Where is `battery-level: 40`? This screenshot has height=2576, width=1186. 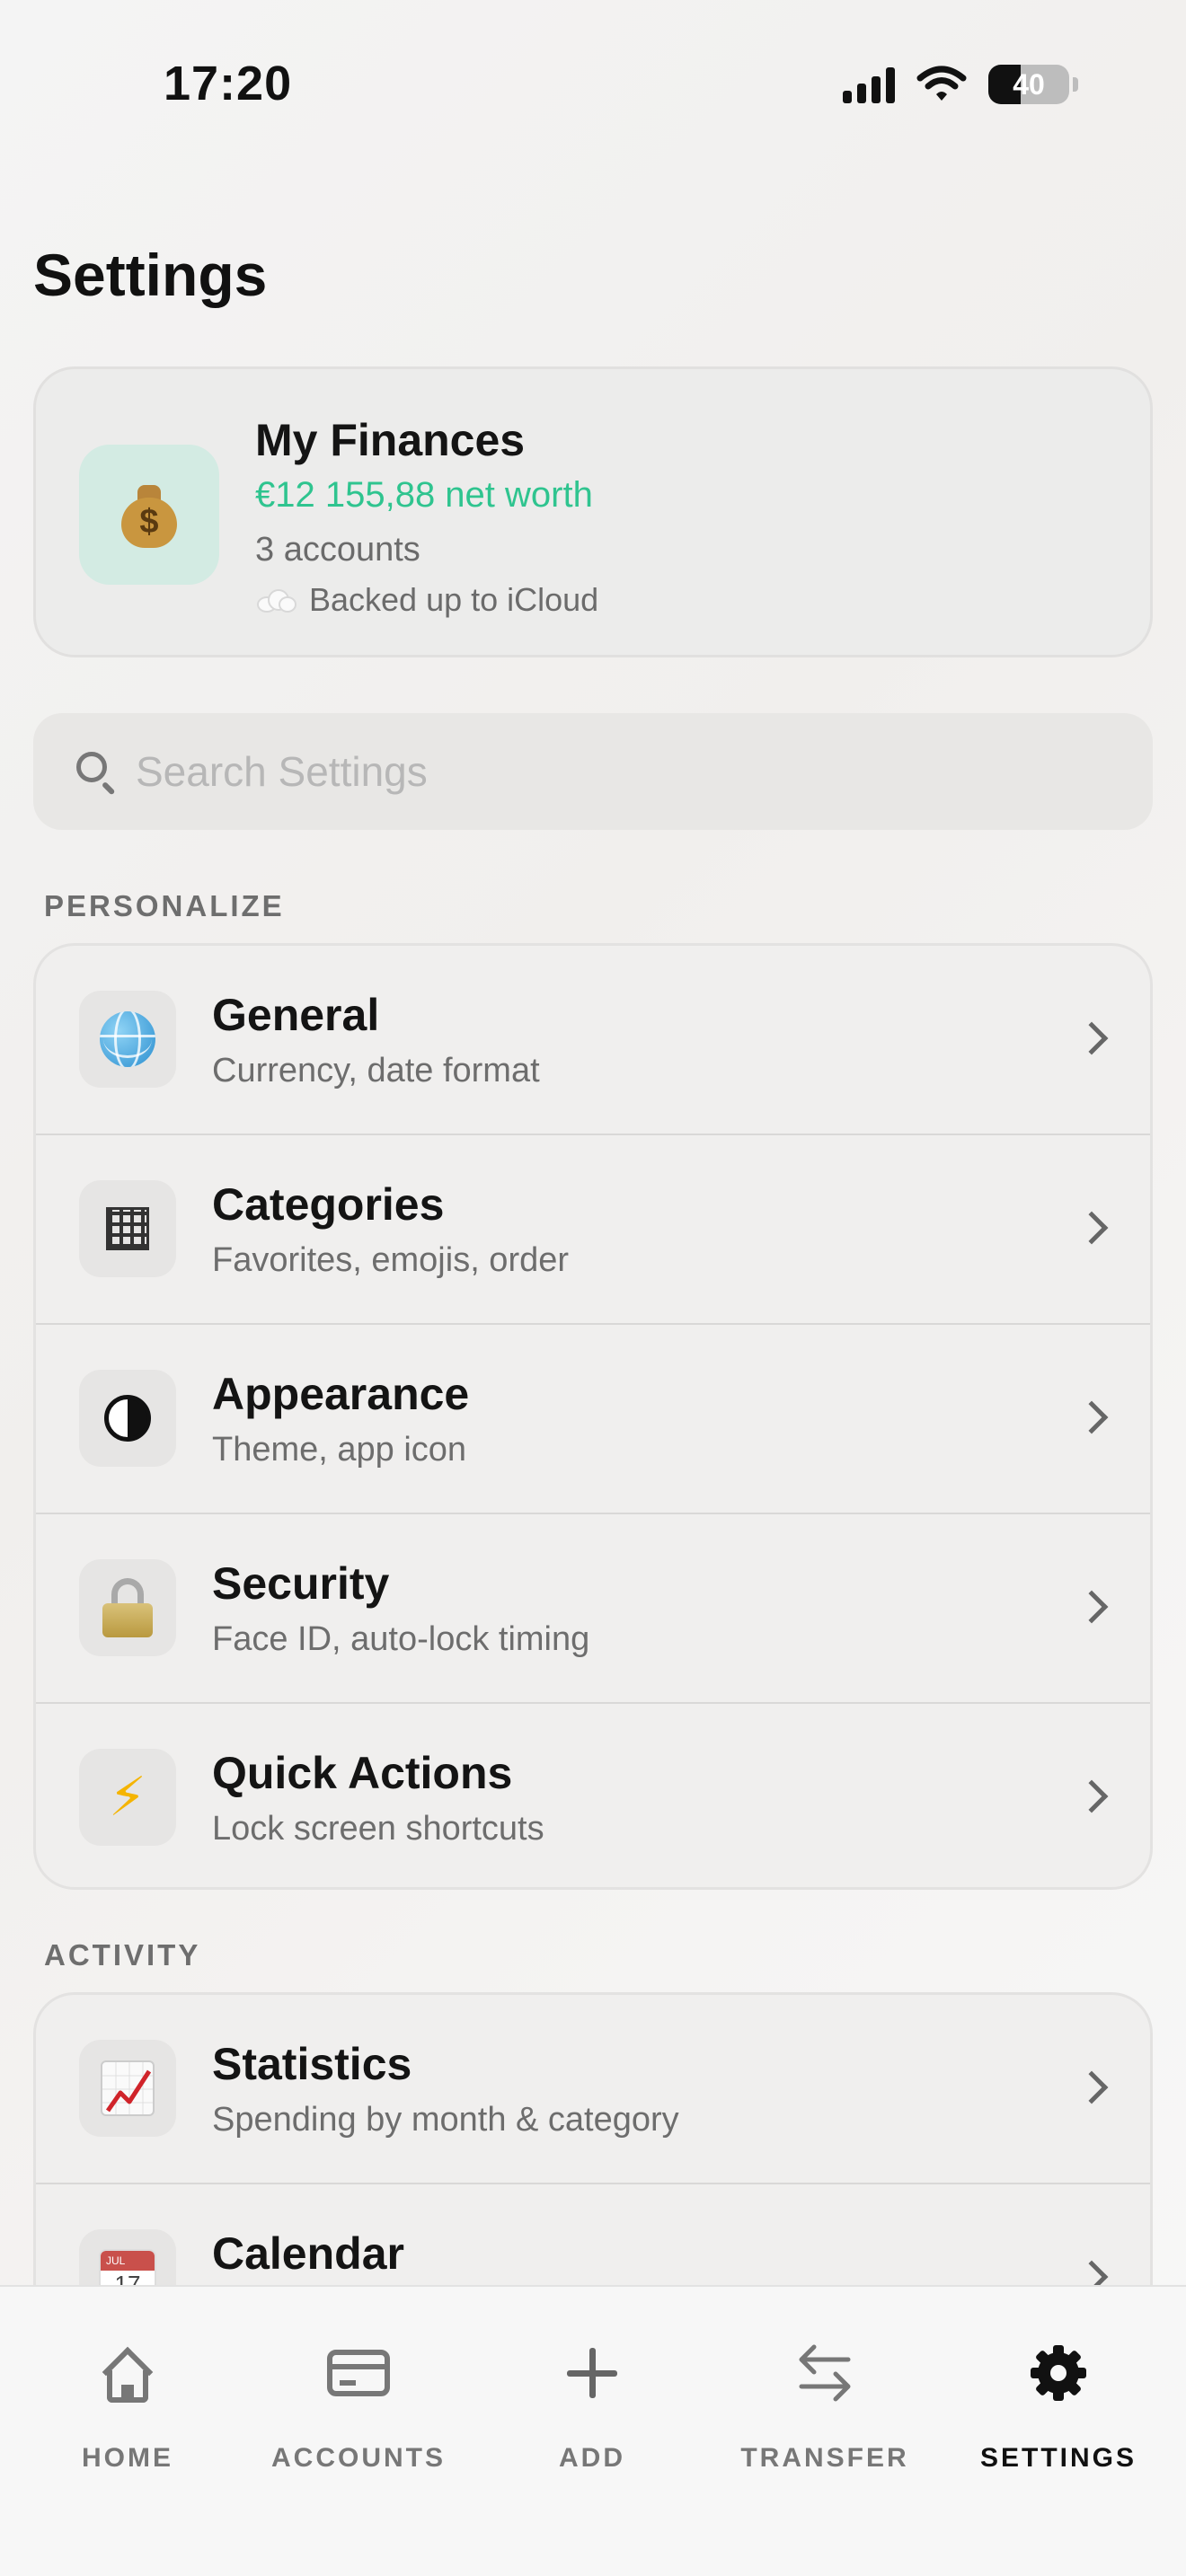 battery-level: 40 is located at coordinates (1029, 84).